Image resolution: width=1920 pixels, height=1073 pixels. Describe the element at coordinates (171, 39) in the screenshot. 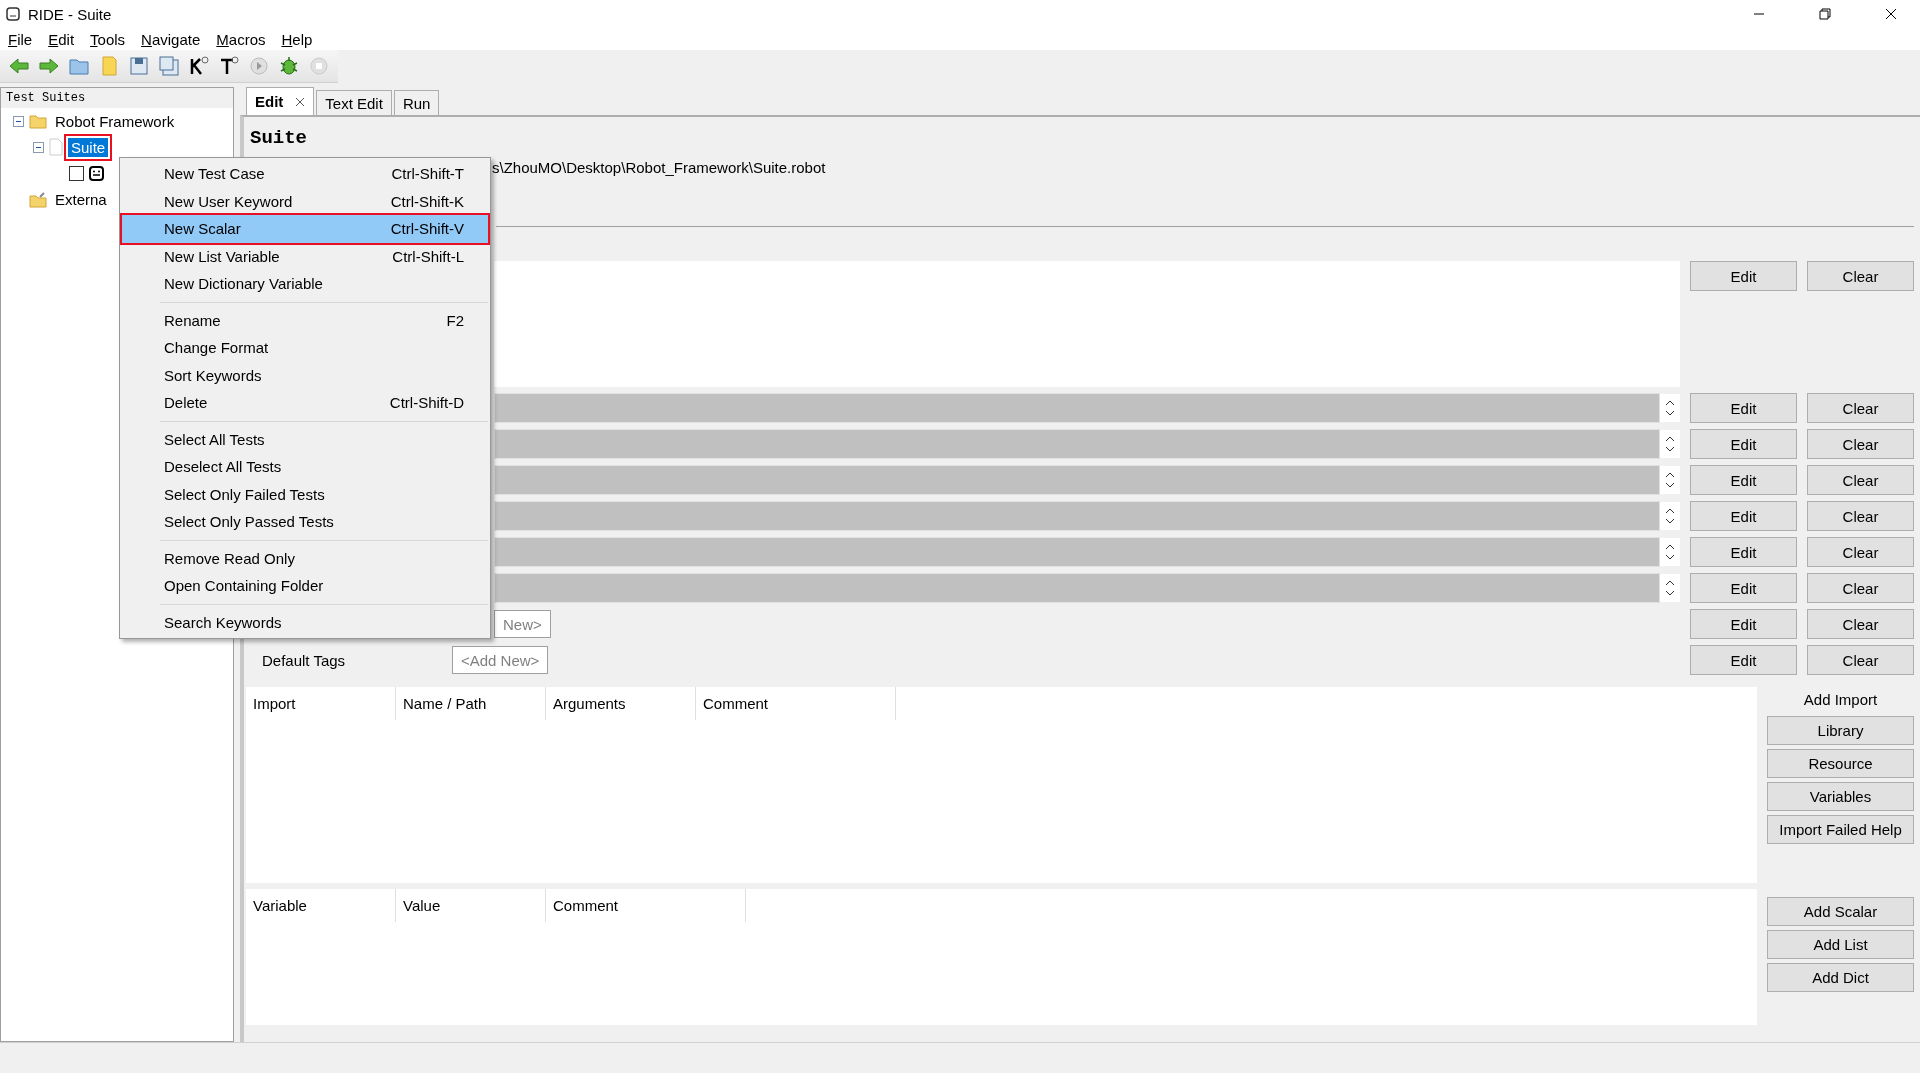

I see `menu-item: Navigate` at that location.